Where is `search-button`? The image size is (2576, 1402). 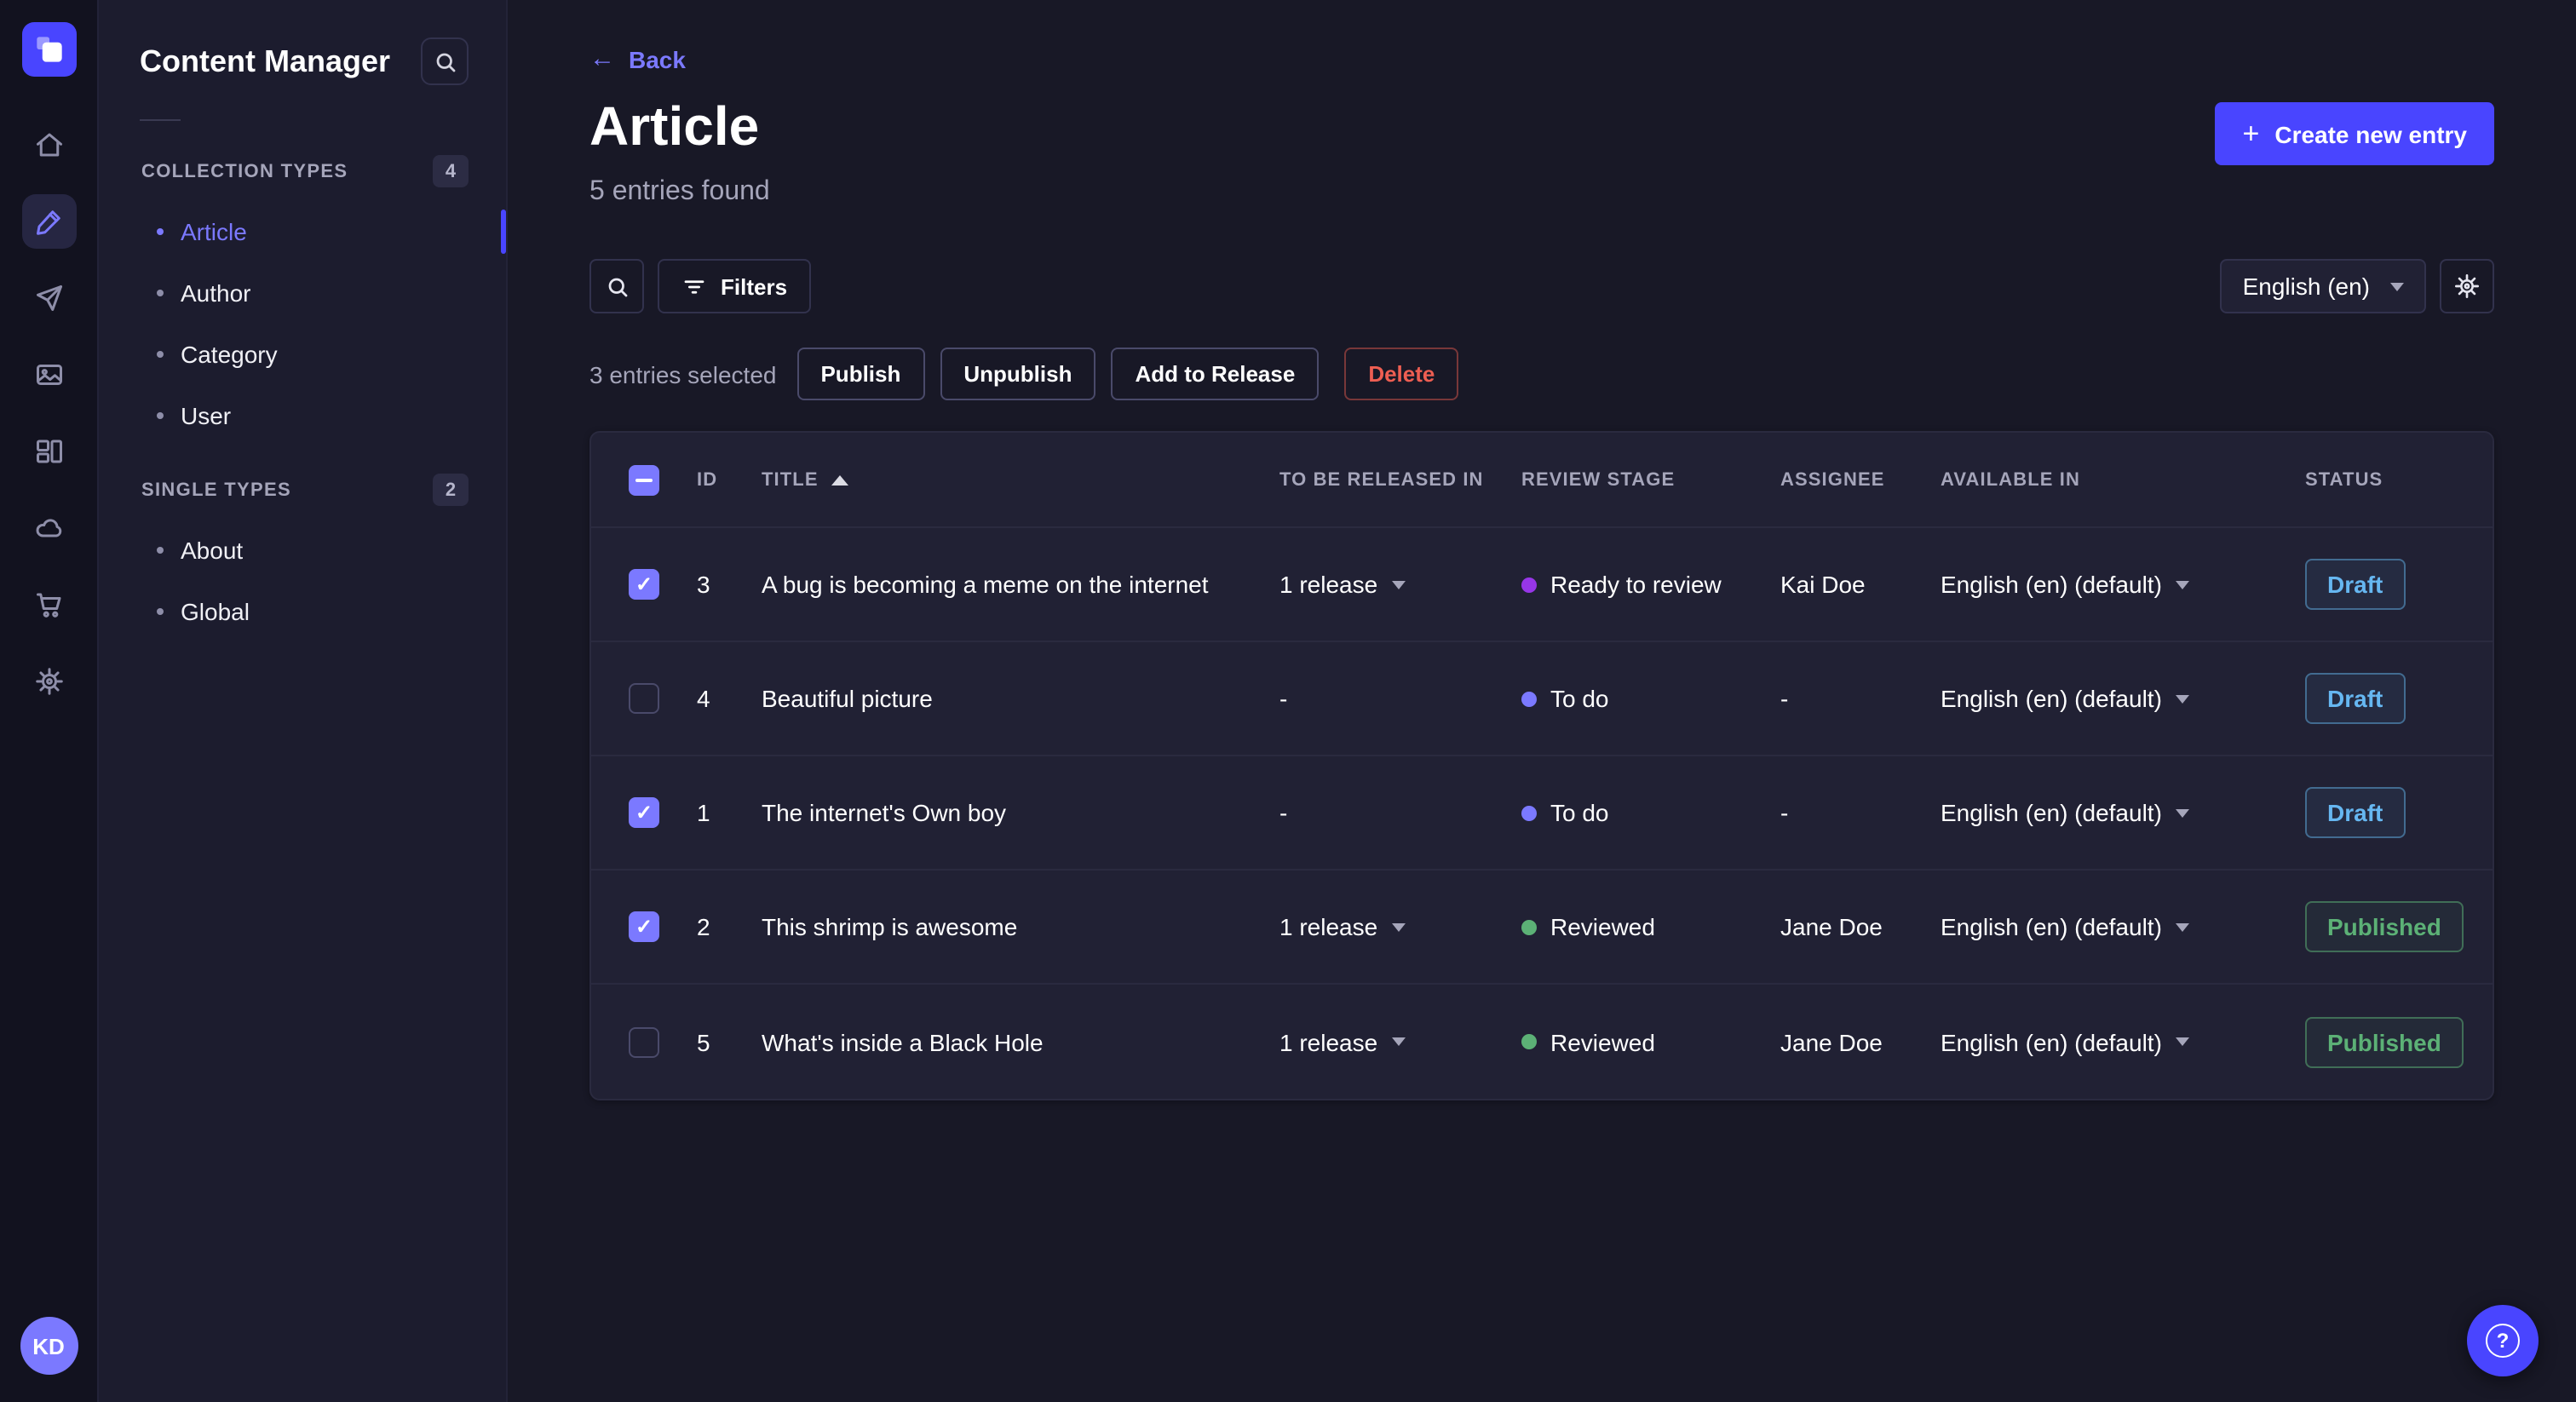
search-button is located at coordinates (616, 286).